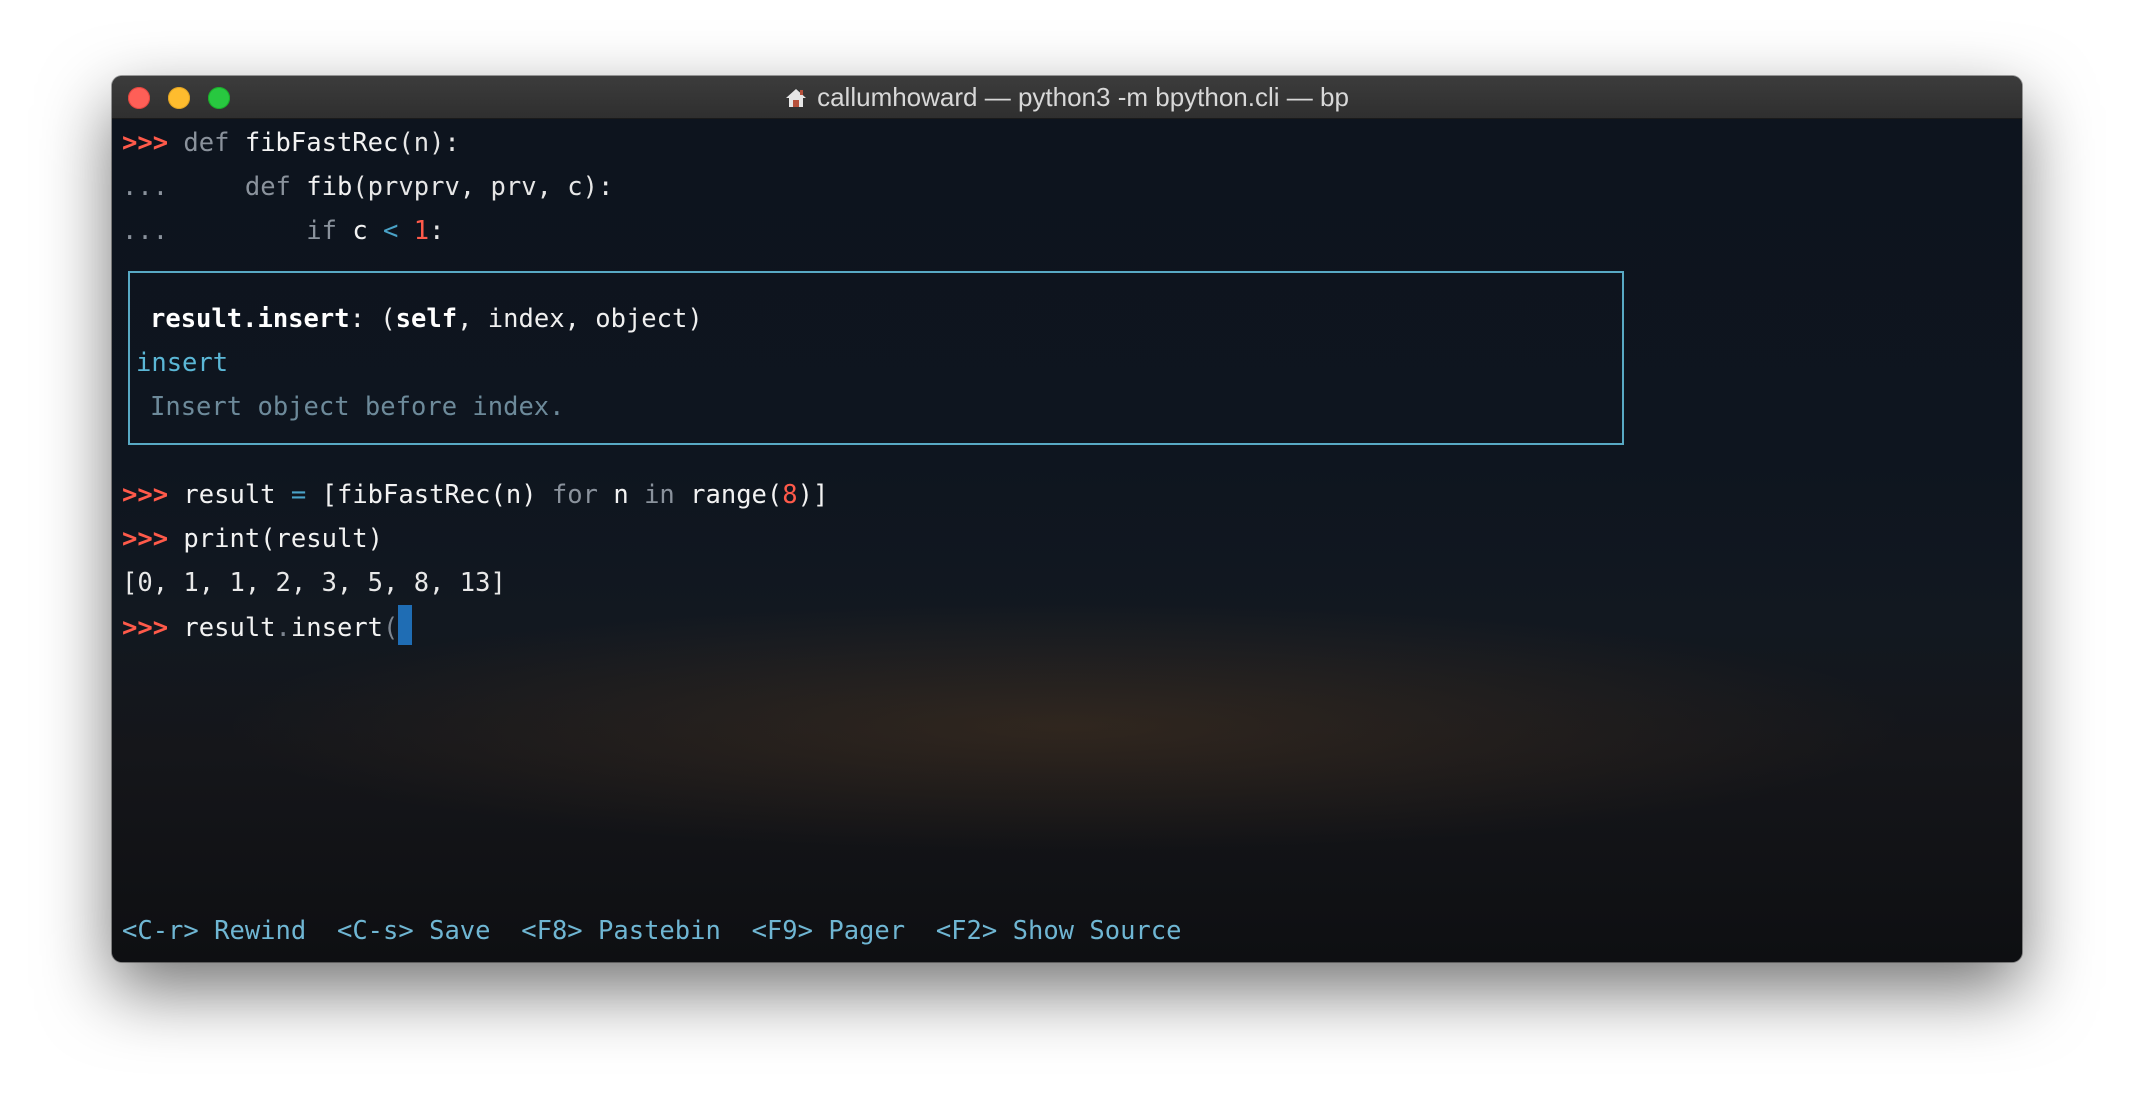  I want to click on footer-label: Pastebin, so click(659, 931).